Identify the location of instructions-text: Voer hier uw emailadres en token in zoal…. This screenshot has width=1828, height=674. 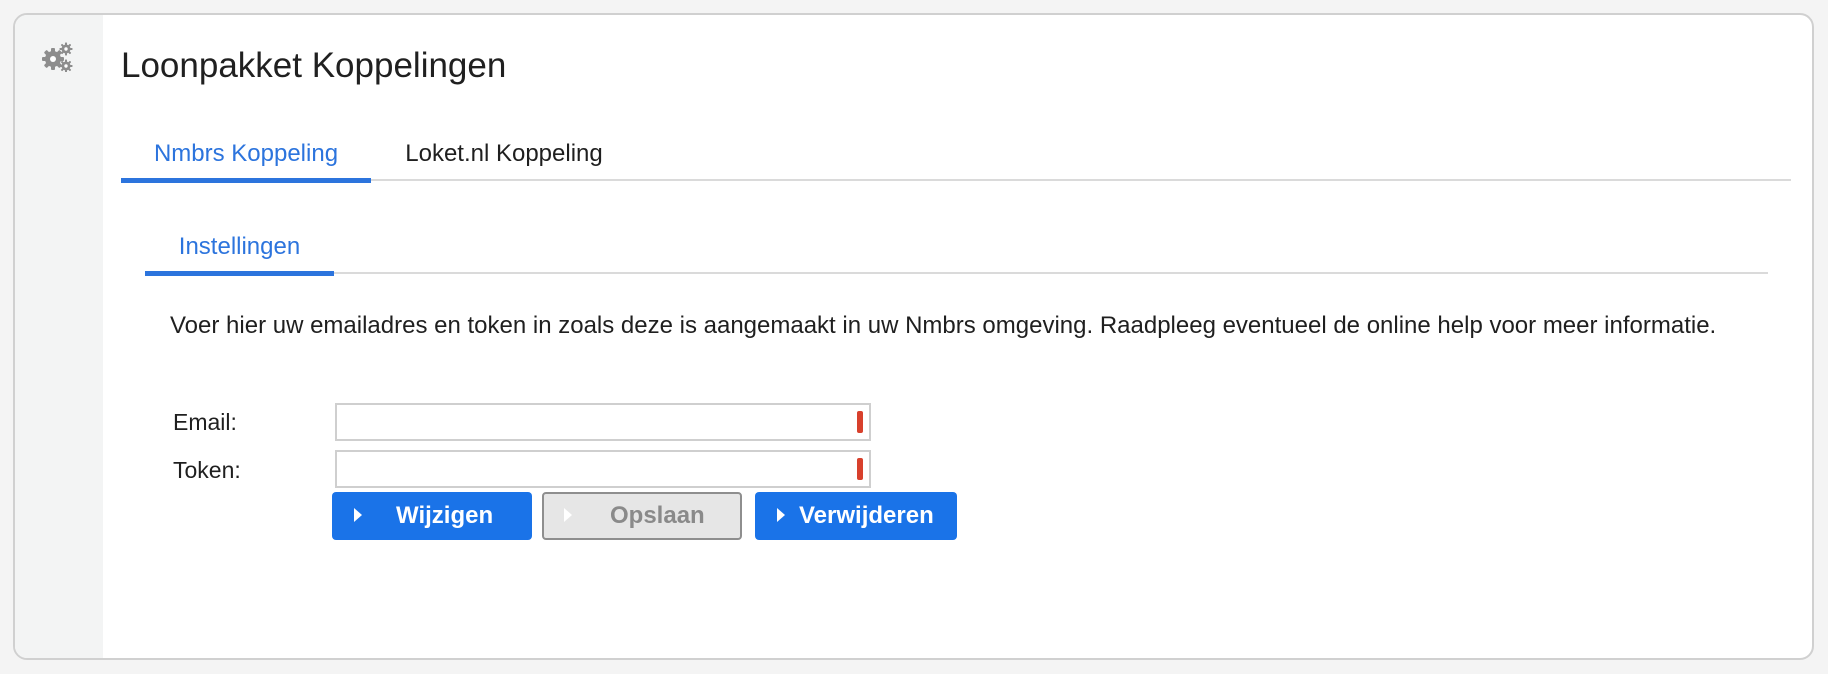
(943, 325).